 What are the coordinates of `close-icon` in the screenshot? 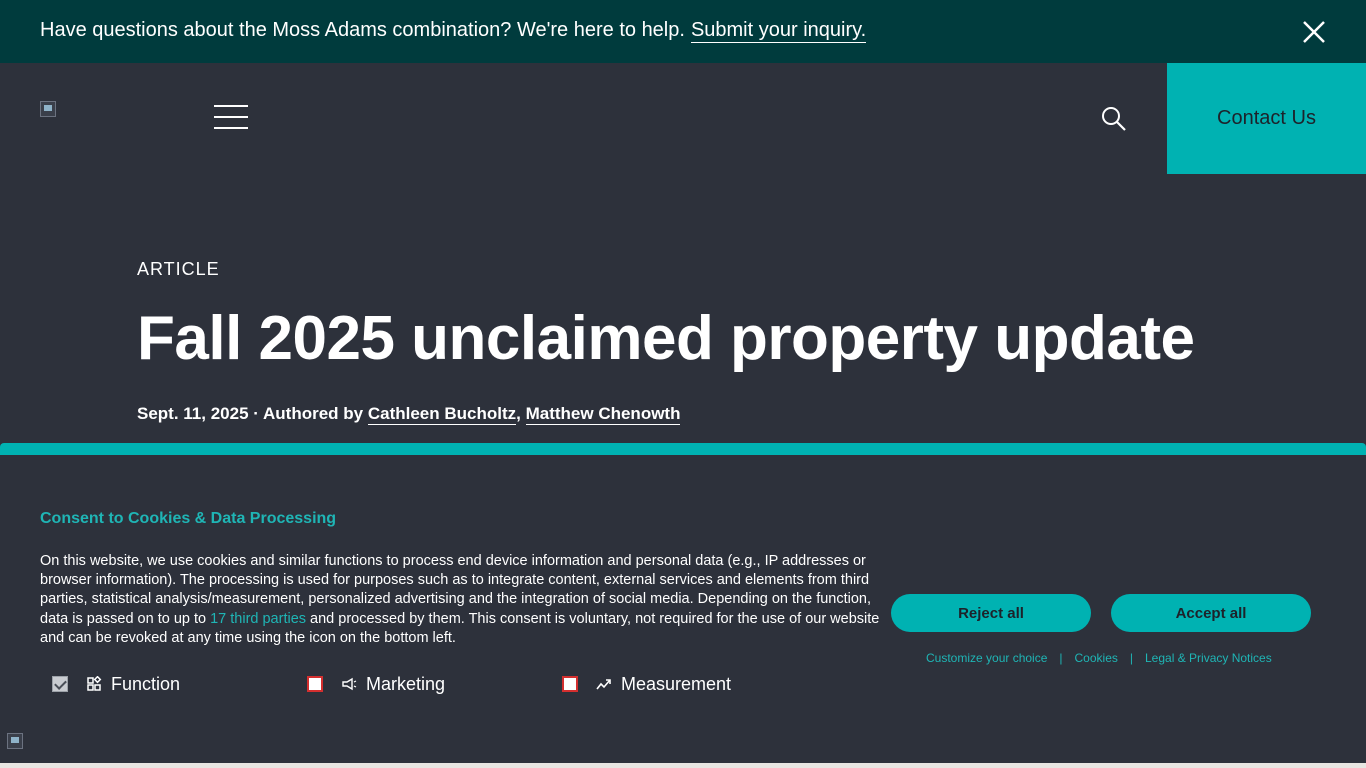 It's located at (1314, 32).